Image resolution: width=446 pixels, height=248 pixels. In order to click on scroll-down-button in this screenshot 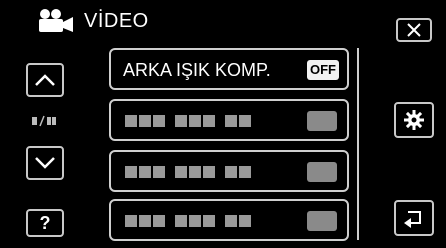, I will do `click(45, 163)`.